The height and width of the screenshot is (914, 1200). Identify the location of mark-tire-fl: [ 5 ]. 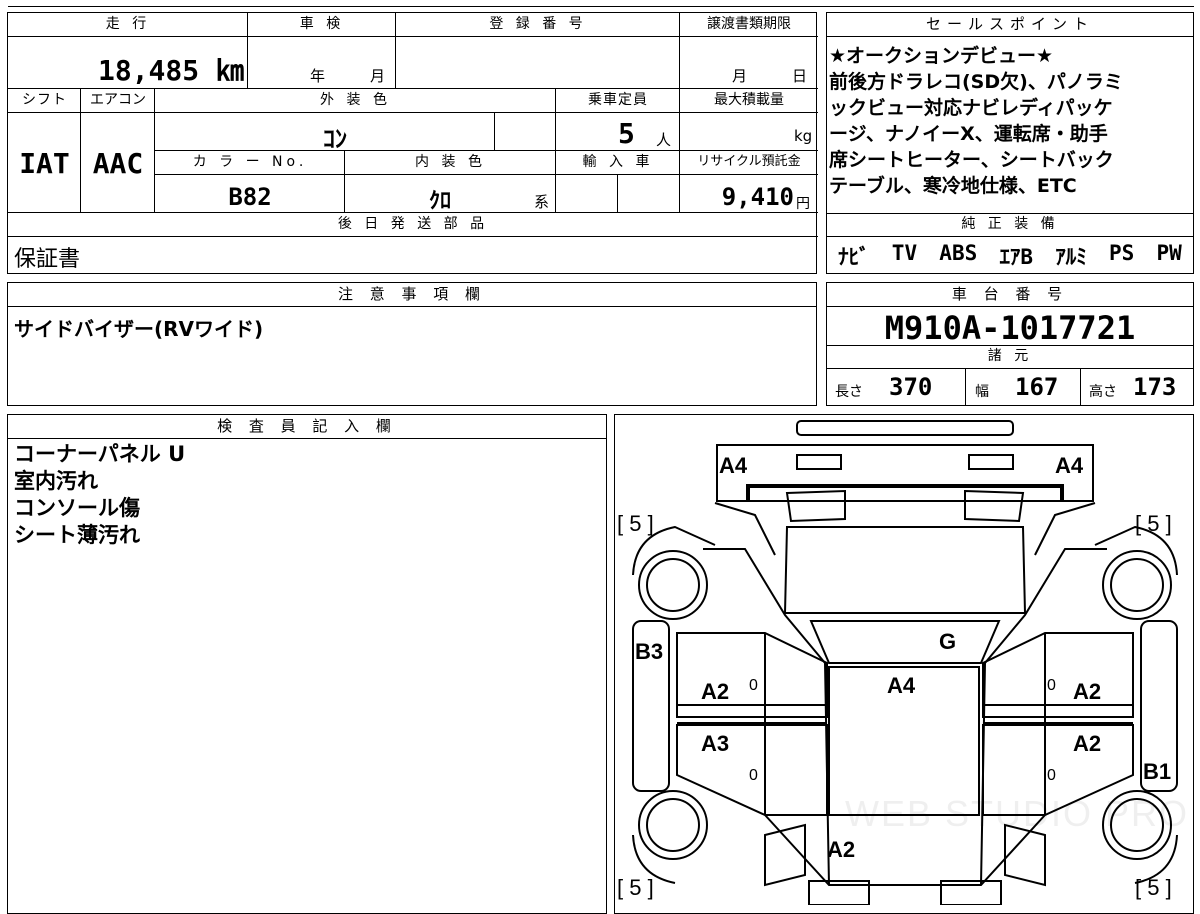
(635, 523).